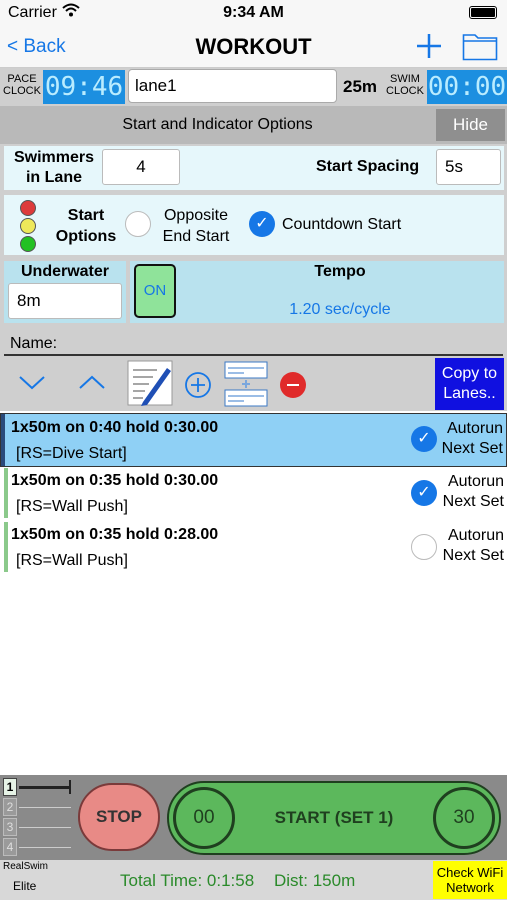 The width and height of the screenshot is (507, 900). Describe the element at coordinates (92, 384) in the screenshot. I see `chevron-up-icon` at that location.